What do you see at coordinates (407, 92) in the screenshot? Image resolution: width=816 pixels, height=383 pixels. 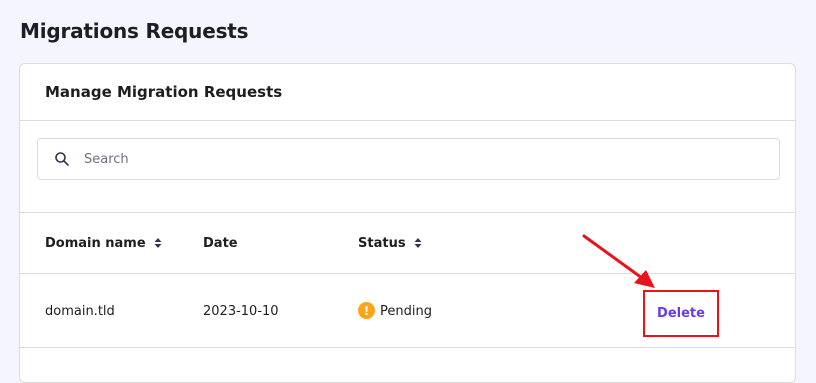 I see `card-header: Manage Migration Requests` at bounding box center [407, 92].